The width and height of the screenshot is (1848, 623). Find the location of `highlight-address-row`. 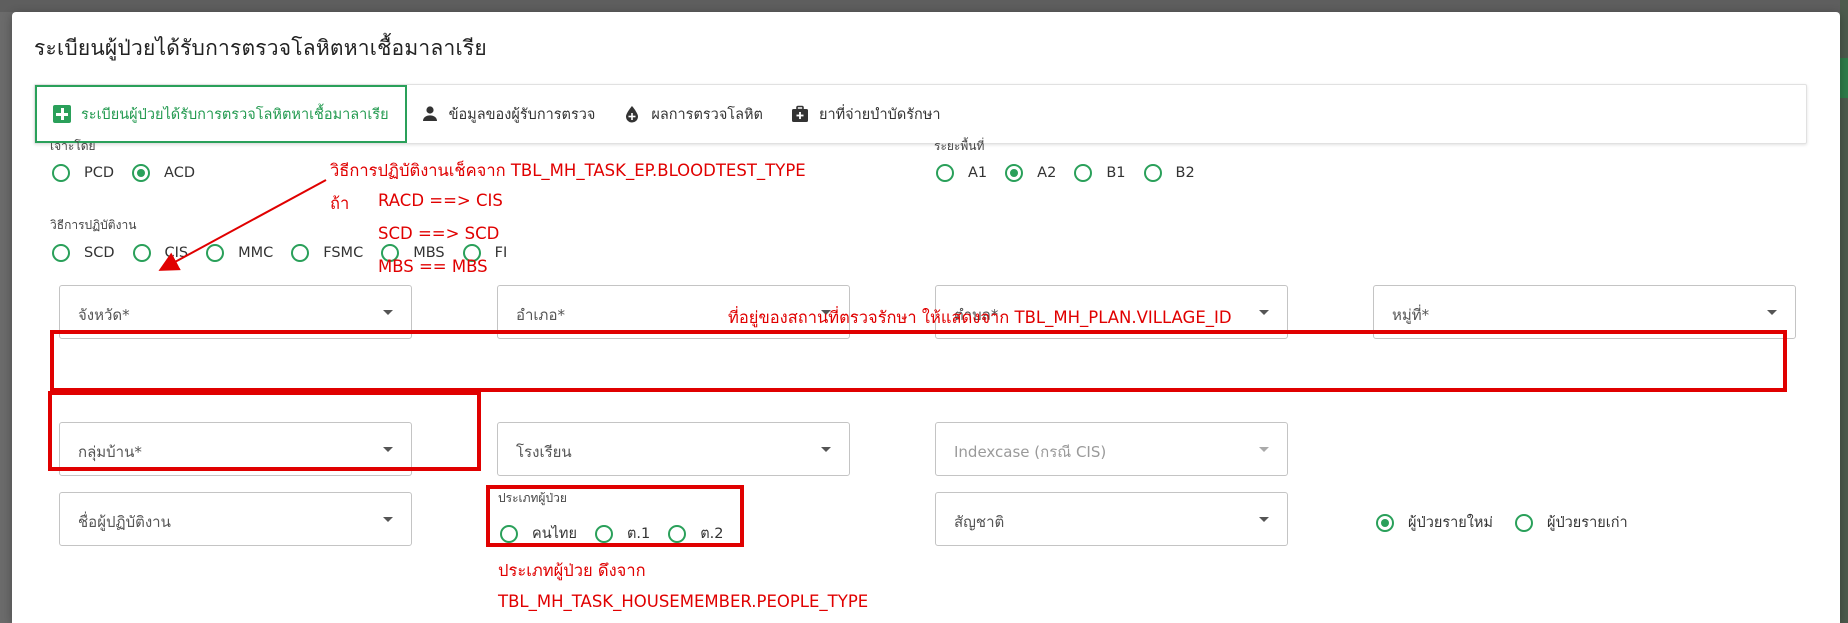

highlight-address-row is located at coordinates (918, 361).